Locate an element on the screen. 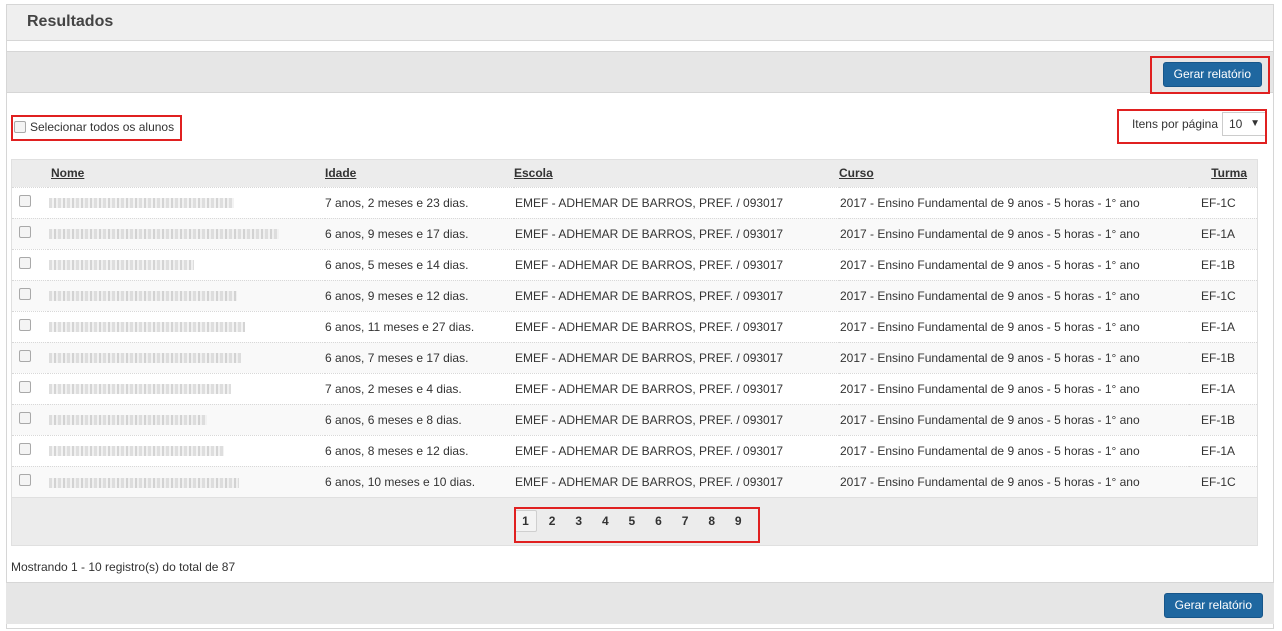 The height and width of the screenshot is (631, 1282). cell-idade: 6 anos, 11 meses e 27 dias. is located at coordinates (400, 326).